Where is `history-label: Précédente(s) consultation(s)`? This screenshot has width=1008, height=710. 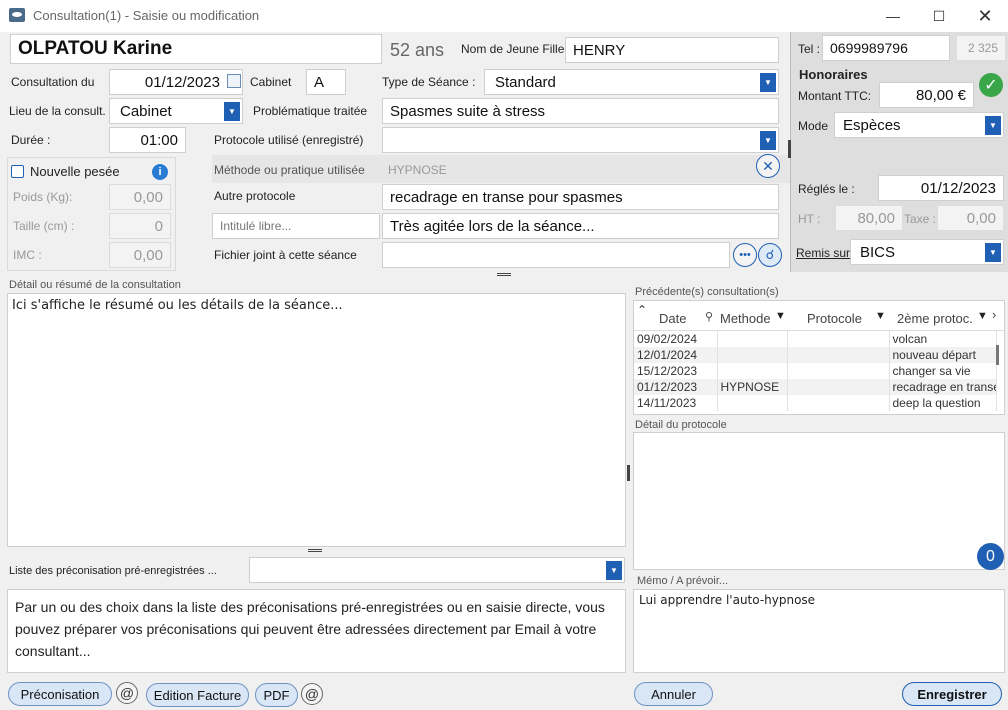 history-label: Précédente(s) consultation(s) is located at coordinates (707, 292).